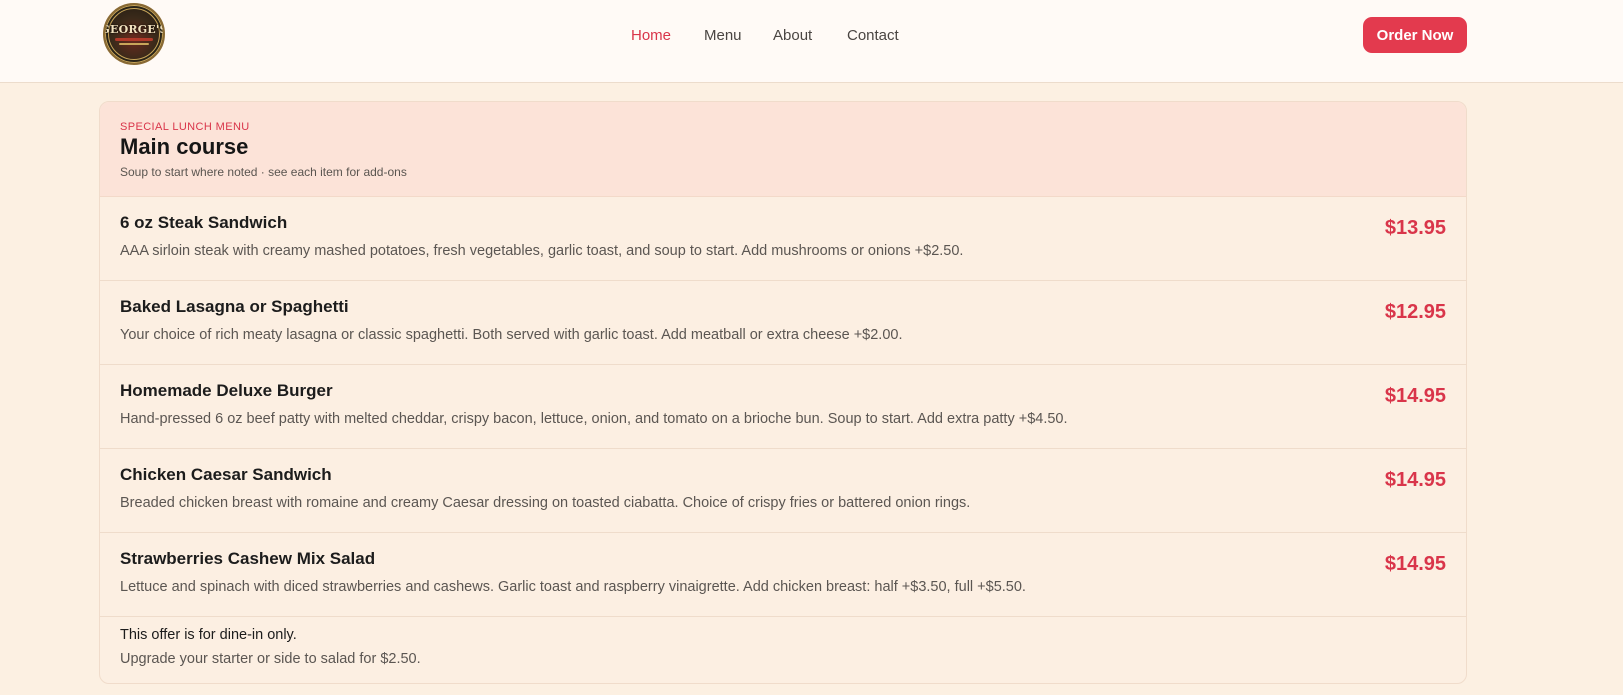 Image resolution: width=1623 pixels, height=695 pixels. I want to click on logo-text: GEORGE'S, so click(134, 29).